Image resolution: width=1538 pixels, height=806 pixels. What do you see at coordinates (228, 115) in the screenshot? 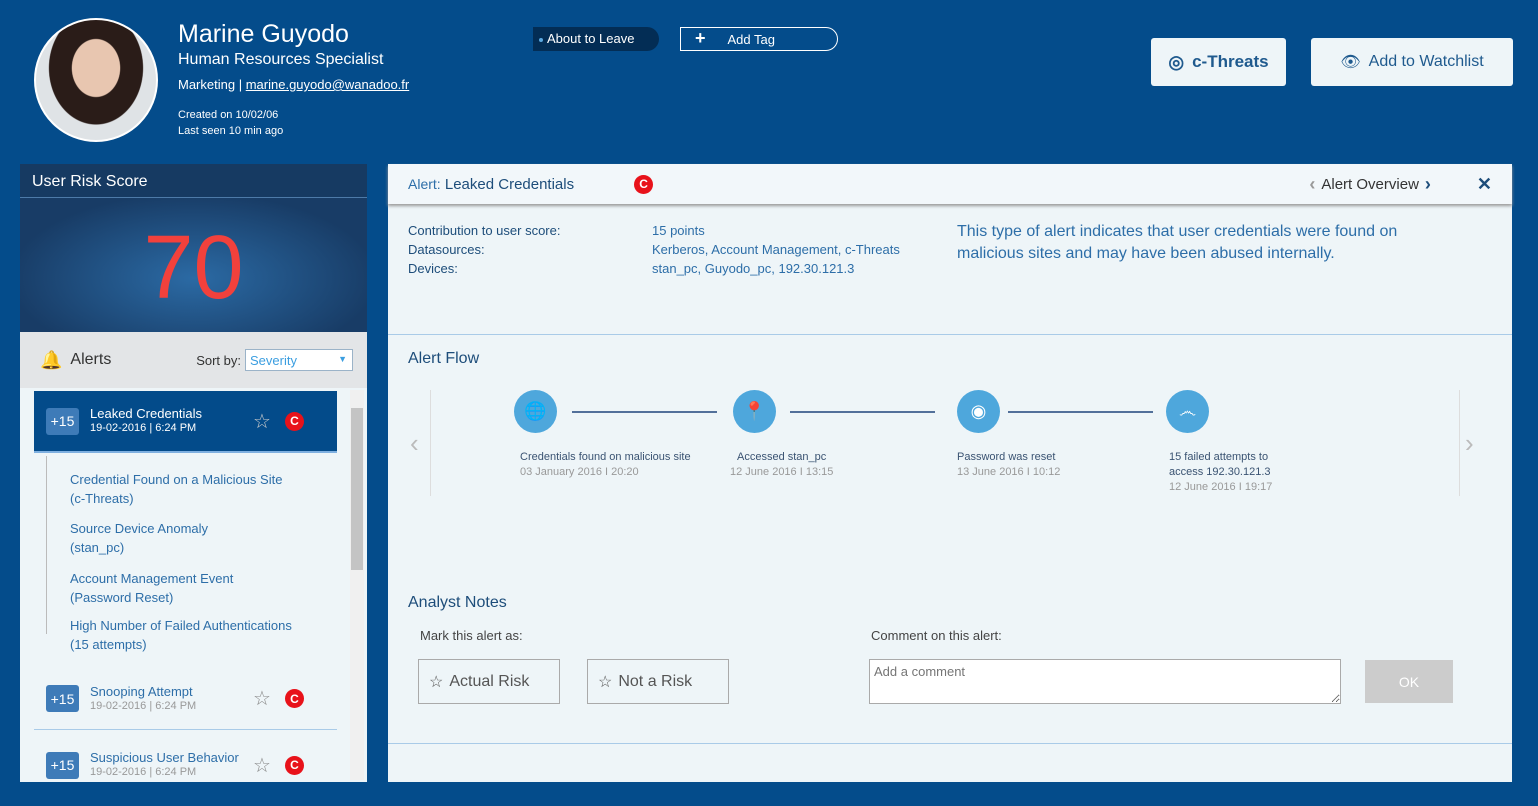
I see `created-date: Created on 10/02/06` at bounding box center [228, 115].